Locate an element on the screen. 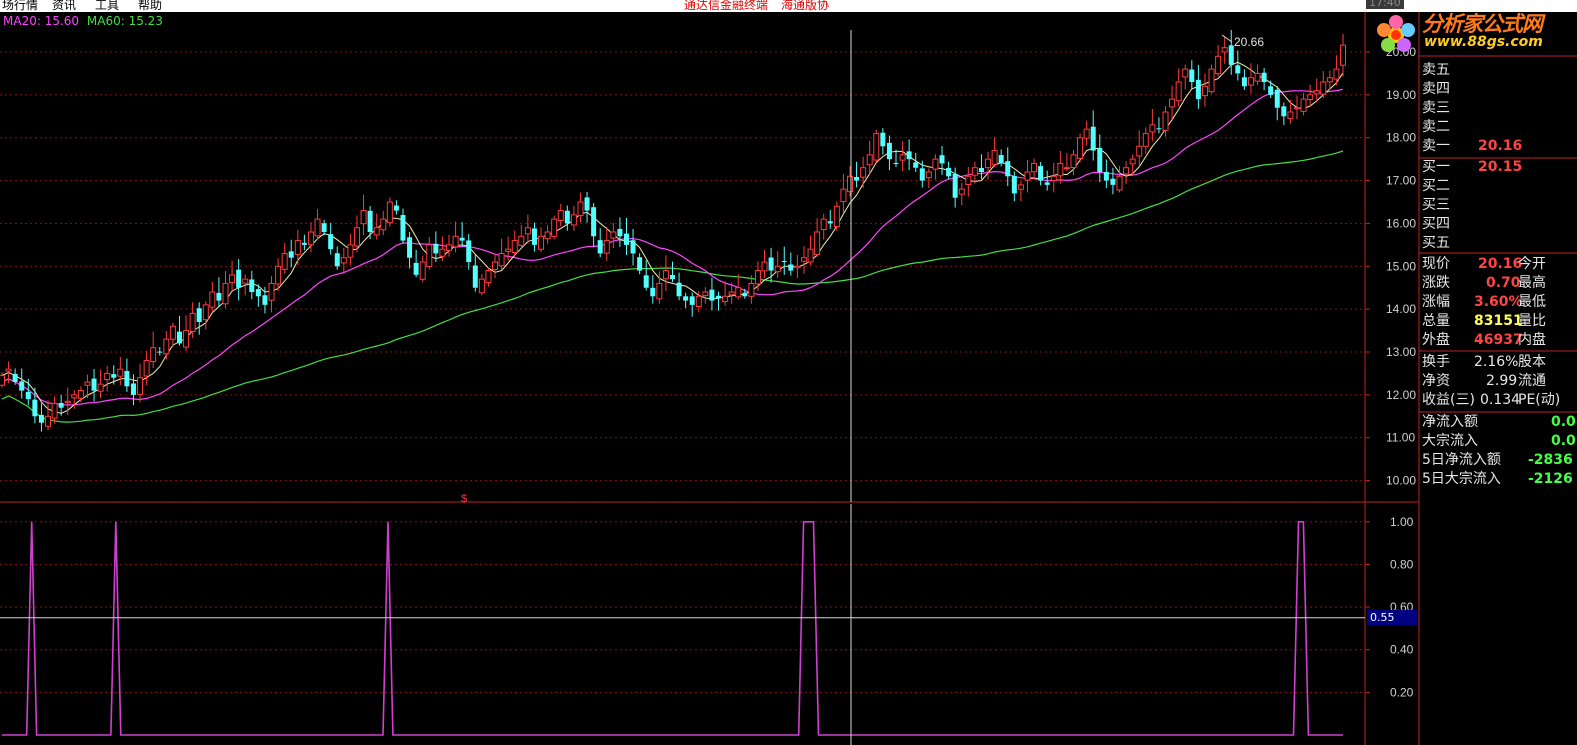 The height and width of the screenshot is (745, 1577). net-inflow-value: 0.0 is located at coordinates (1563, 422).